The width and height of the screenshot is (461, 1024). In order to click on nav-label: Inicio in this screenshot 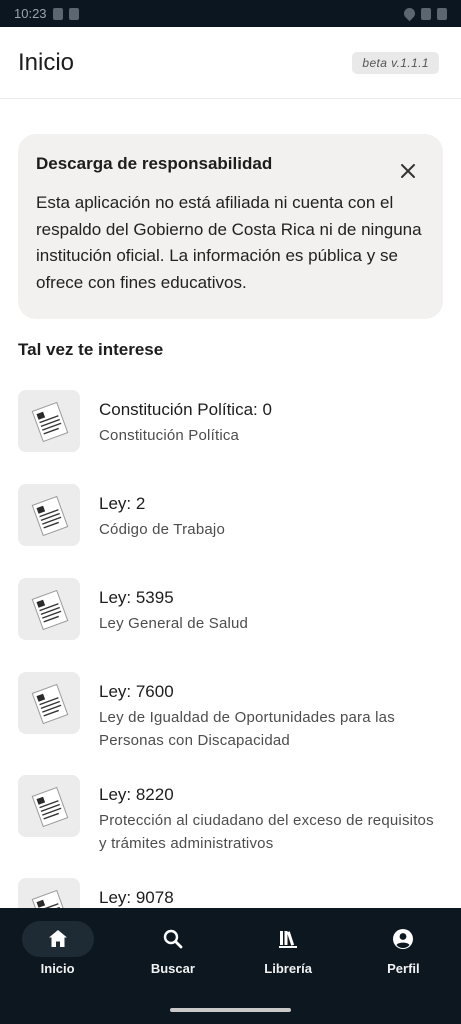, I will do `click(57, 968)`.